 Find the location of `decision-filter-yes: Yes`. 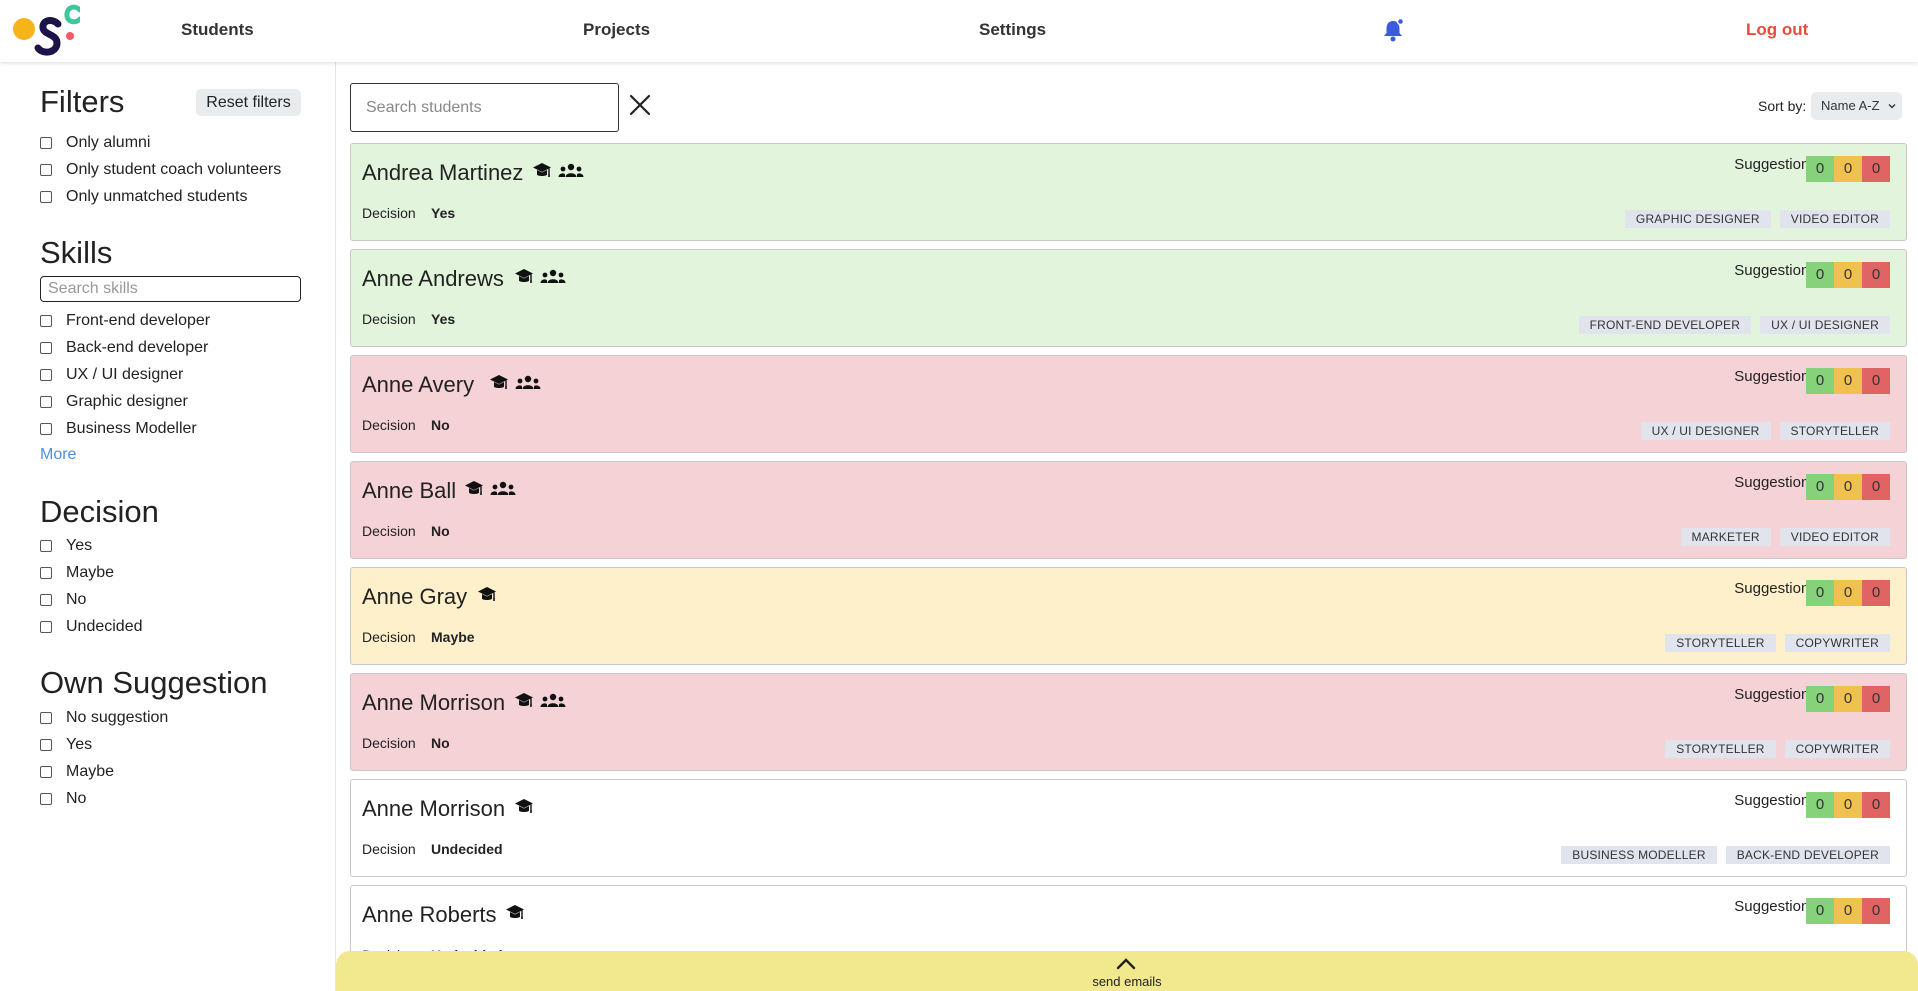

decision-filter-yes: Yes is located at coordinates (66, 546).